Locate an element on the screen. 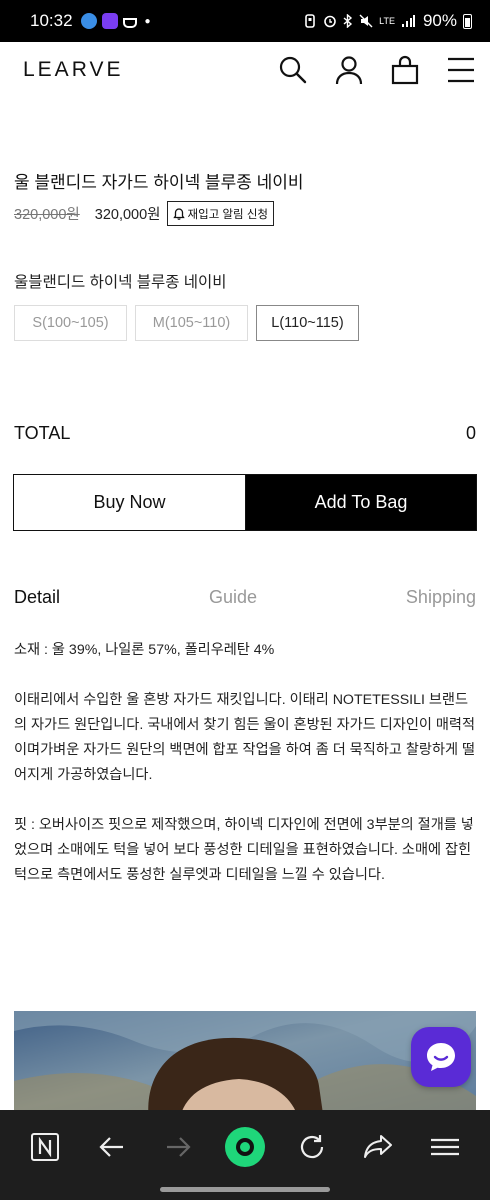 The height and width of the screenshot is (1200, 490). globe-icon is located at coordinates (88, 21).